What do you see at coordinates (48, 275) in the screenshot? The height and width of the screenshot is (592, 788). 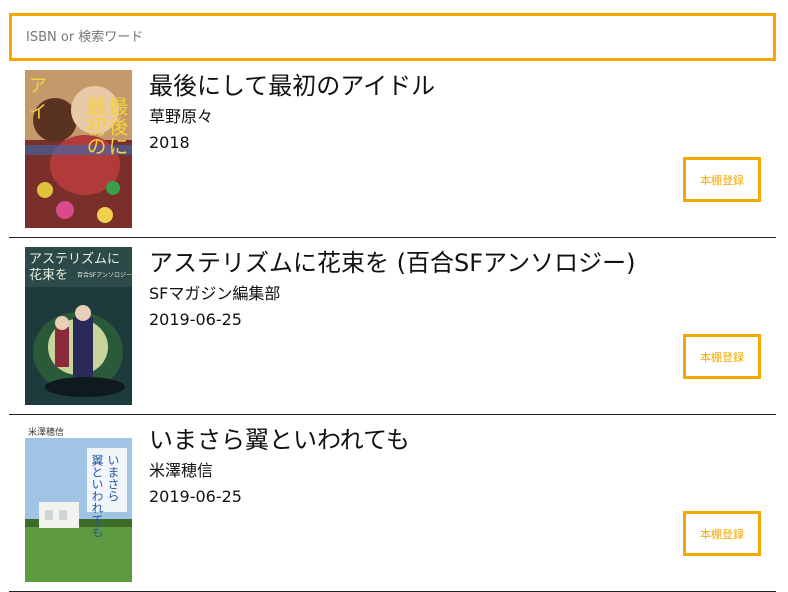 I see `svg-text: 花束を` at bounding box center [48, 275].